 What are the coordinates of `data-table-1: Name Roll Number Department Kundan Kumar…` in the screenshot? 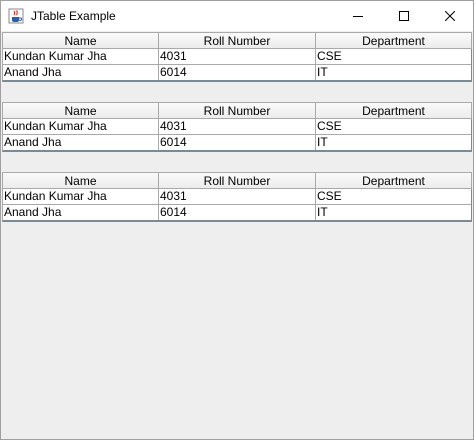 It's located at (237, 57).